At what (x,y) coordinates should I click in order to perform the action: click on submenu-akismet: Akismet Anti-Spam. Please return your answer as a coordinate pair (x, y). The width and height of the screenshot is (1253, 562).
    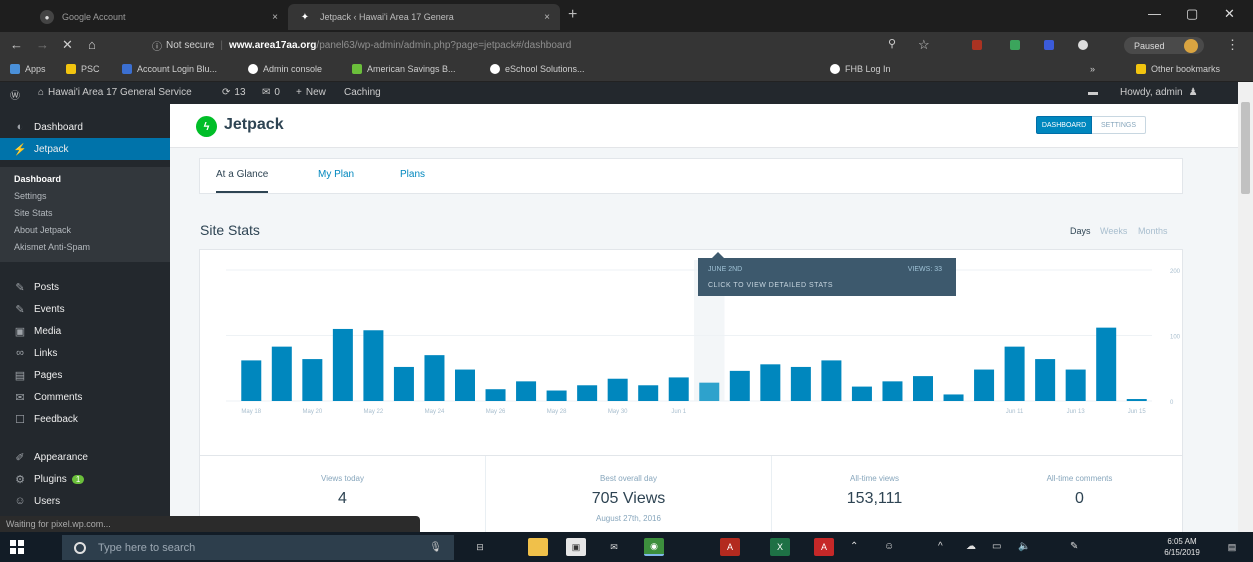
    Looking at the image, I should click on (52, 247).